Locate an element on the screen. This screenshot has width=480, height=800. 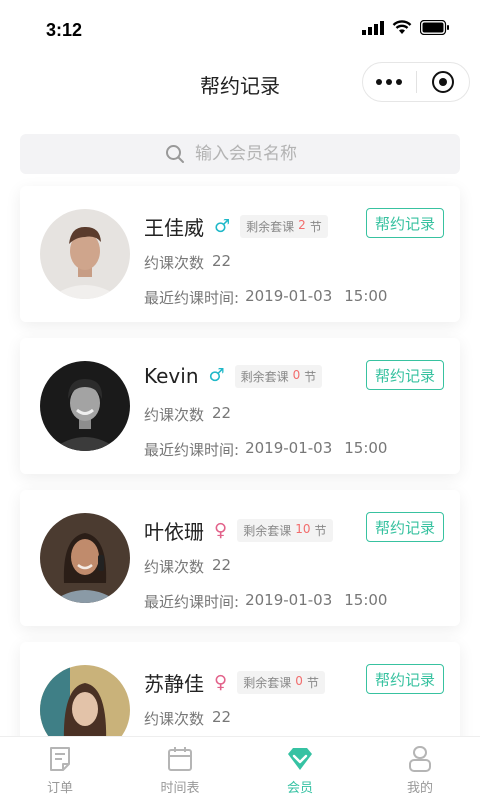
status-icons is located at coordinates (406, 27).